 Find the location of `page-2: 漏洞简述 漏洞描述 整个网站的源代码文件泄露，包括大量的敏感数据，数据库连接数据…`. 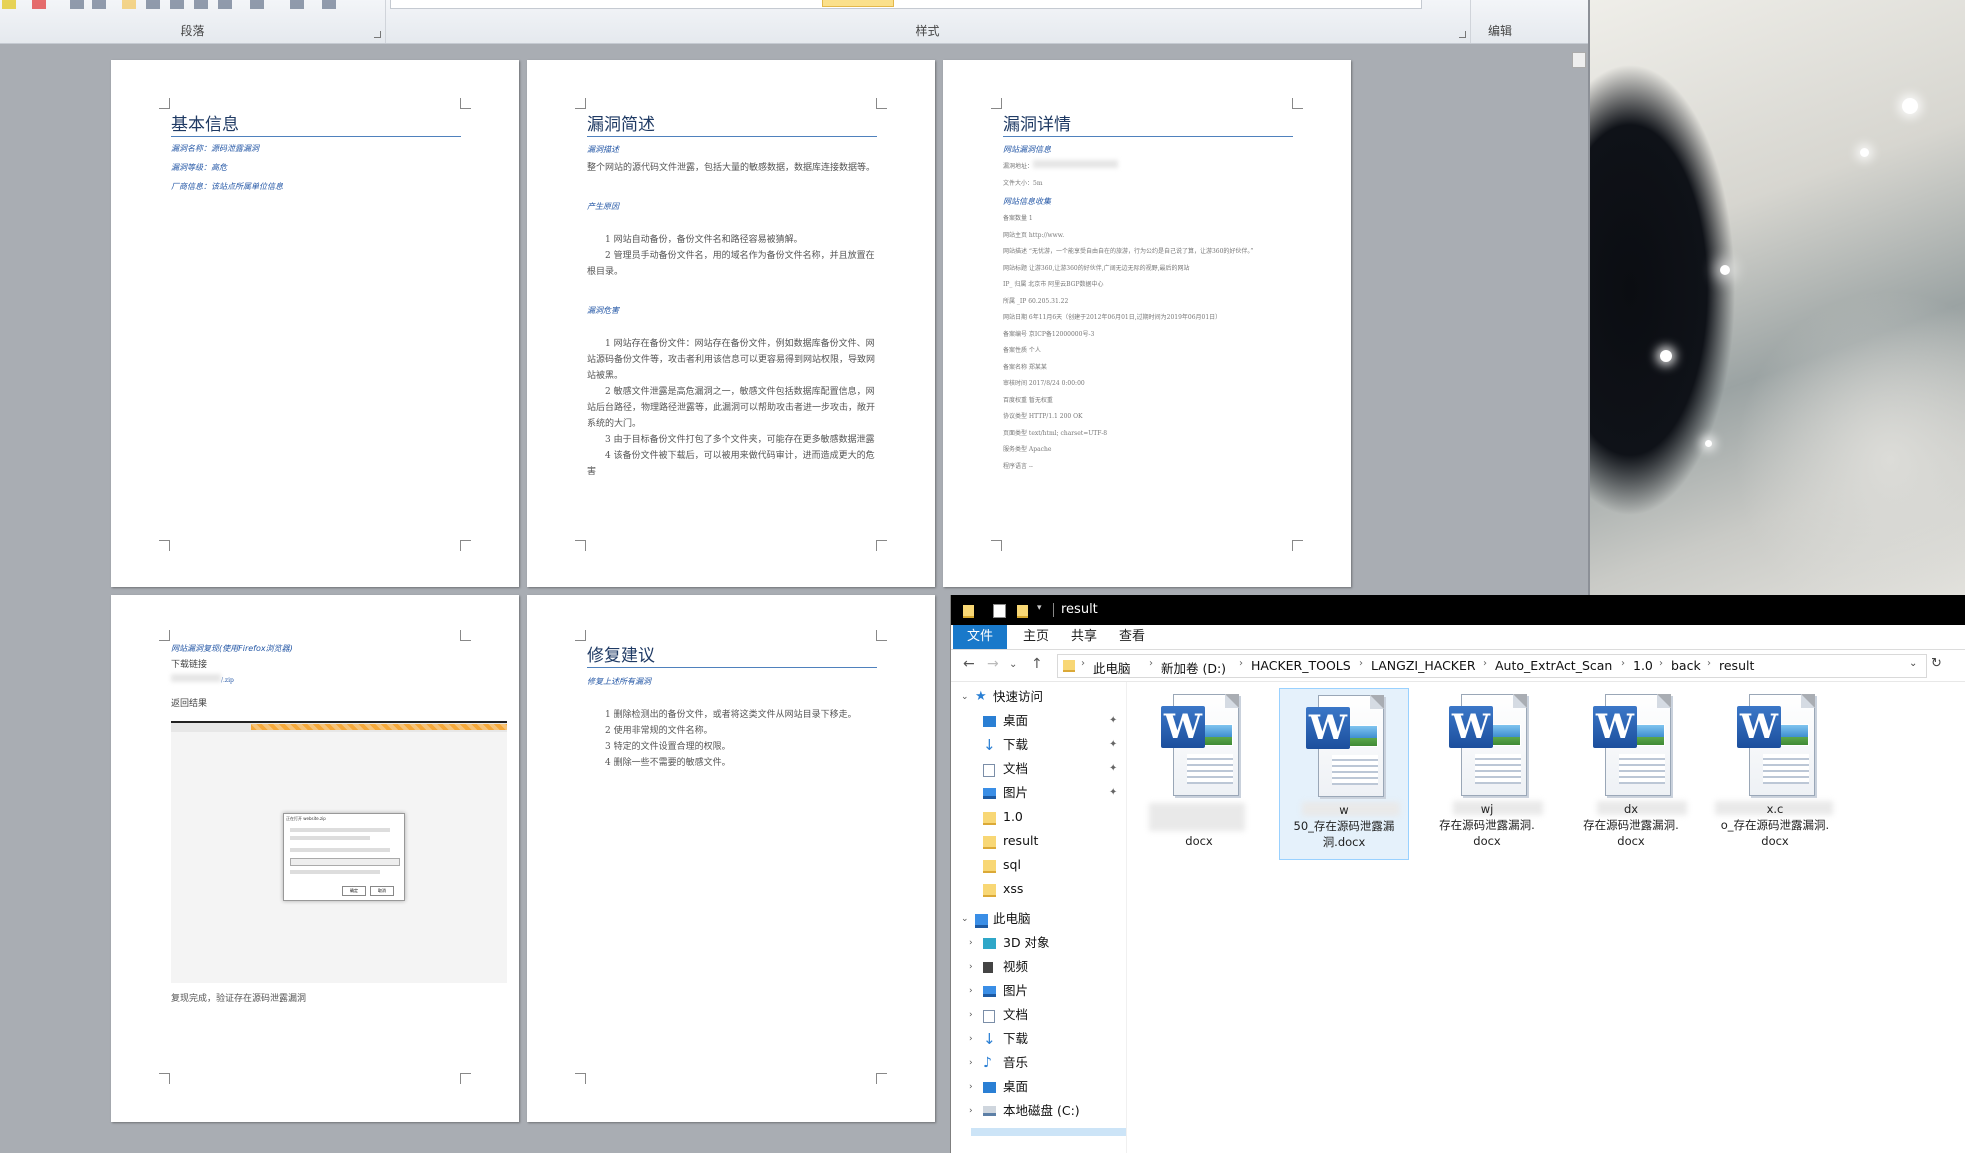

page-2: 漏洞简述 漏洞描述 整个网站的源代码文件泄露，包括大量的敏感数据，数据库连接数据… is located at coordinates (731, 323).